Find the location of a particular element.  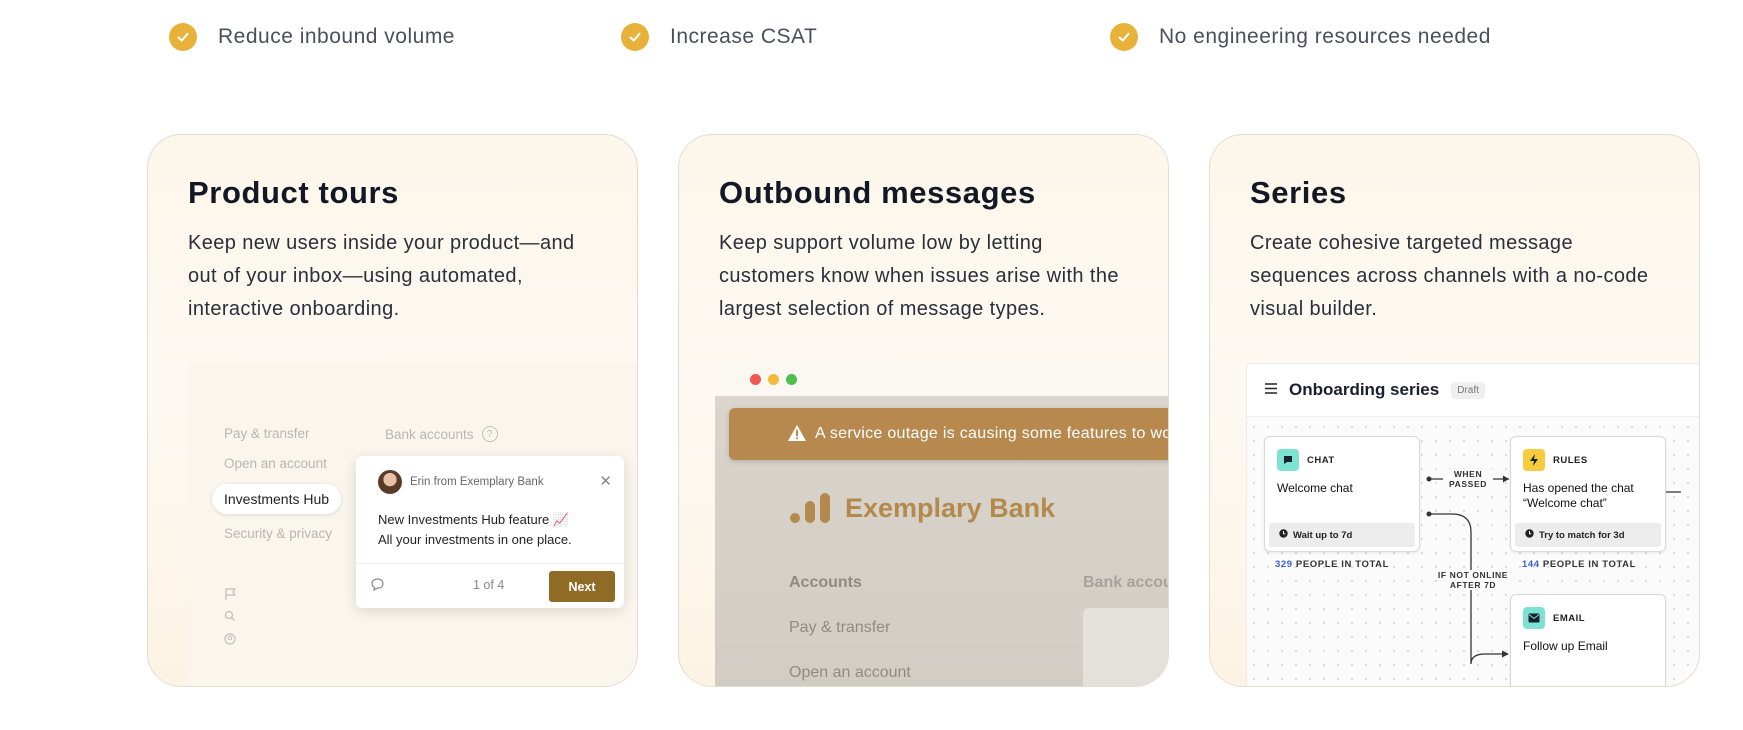

node-wait: Wait up to 7d is located at coordinates (1342, 535).